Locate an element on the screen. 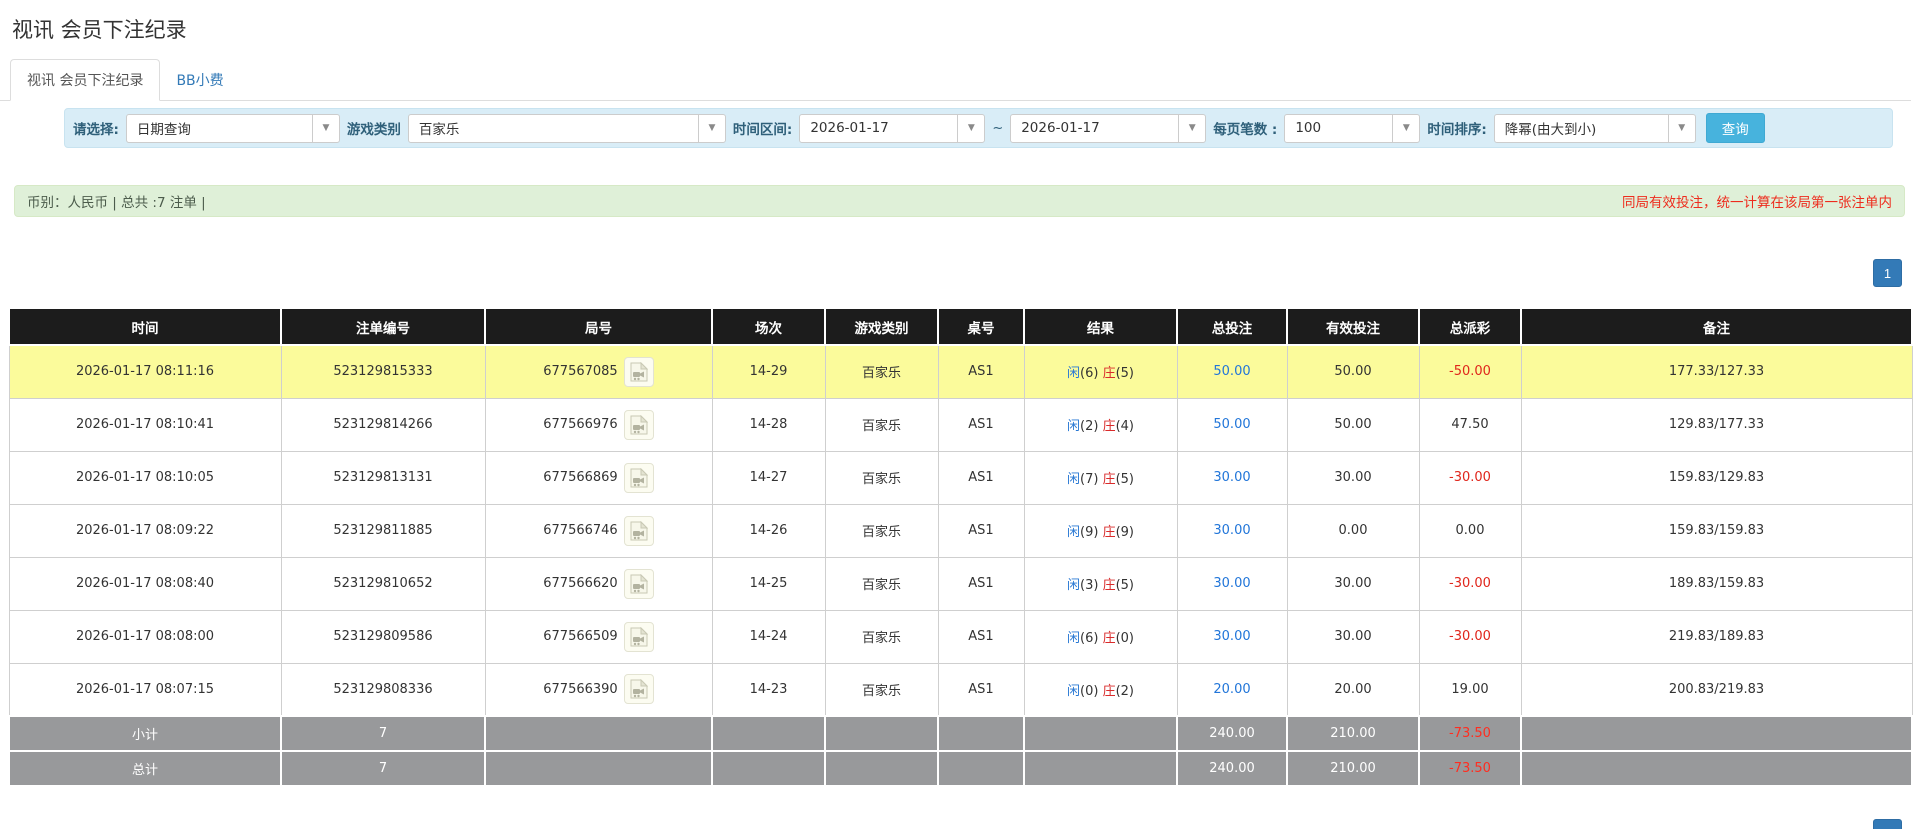 The height and width of the screenshot is (829, 1919). cell-result: 闲(0) 庄(2) is located at coordinates (1100, 689).